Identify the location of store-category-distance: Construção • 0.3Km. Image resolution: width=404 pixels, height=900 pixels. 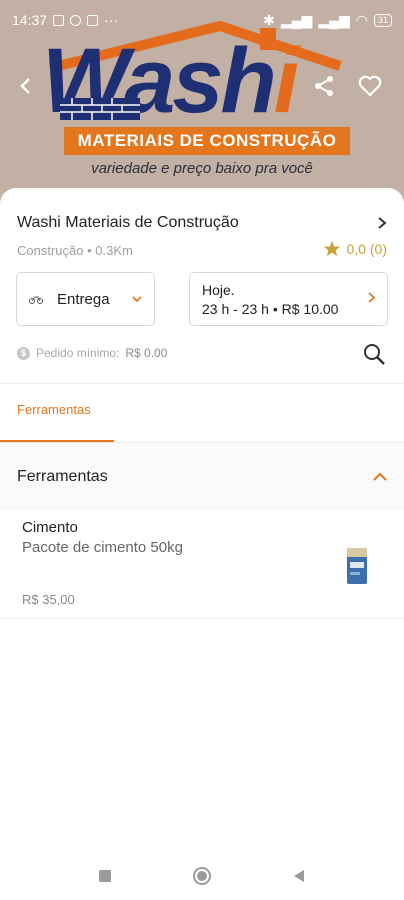
(75, 250).